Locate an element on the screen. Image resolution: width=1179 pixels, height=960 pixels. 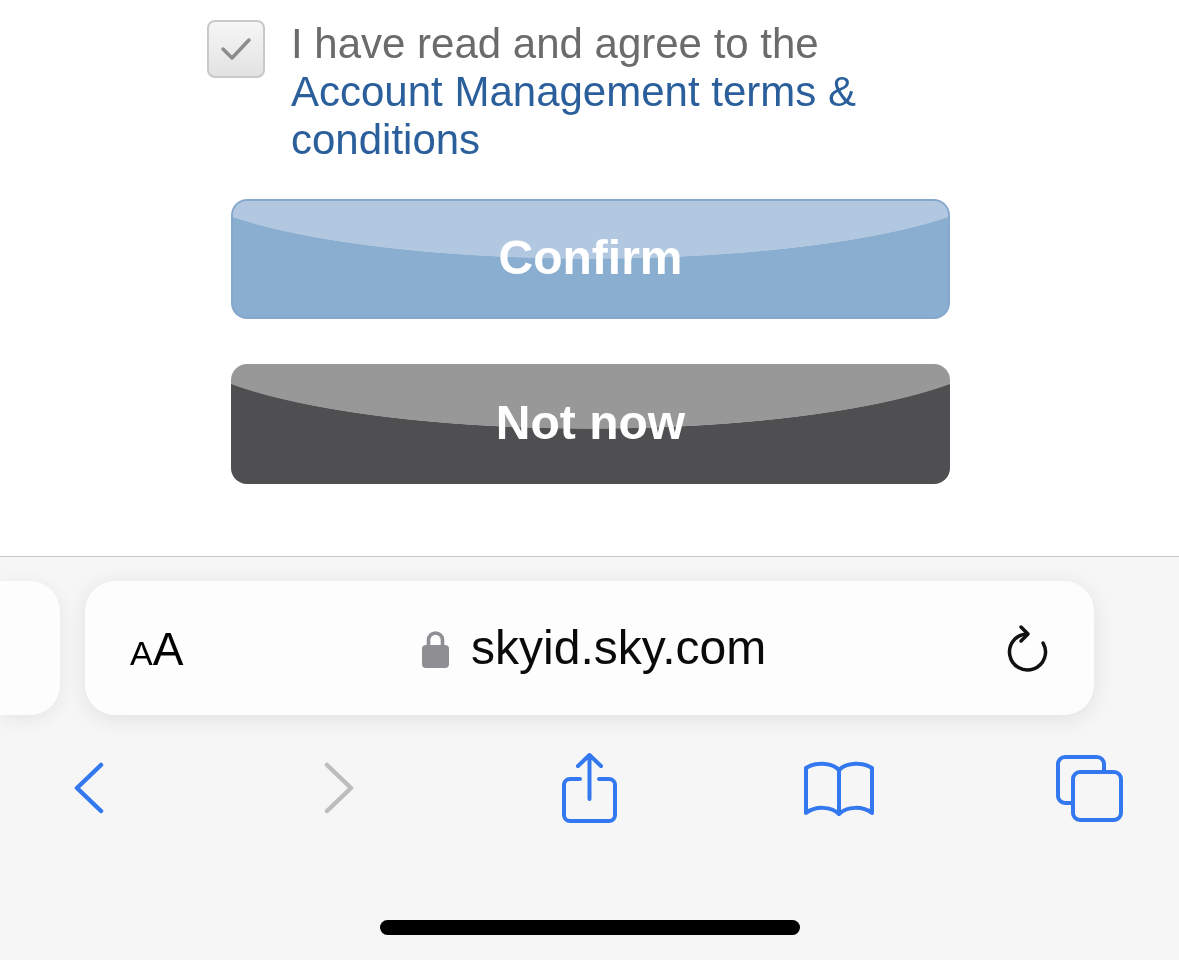
reload-icon is located at coordinates (1027, 648).